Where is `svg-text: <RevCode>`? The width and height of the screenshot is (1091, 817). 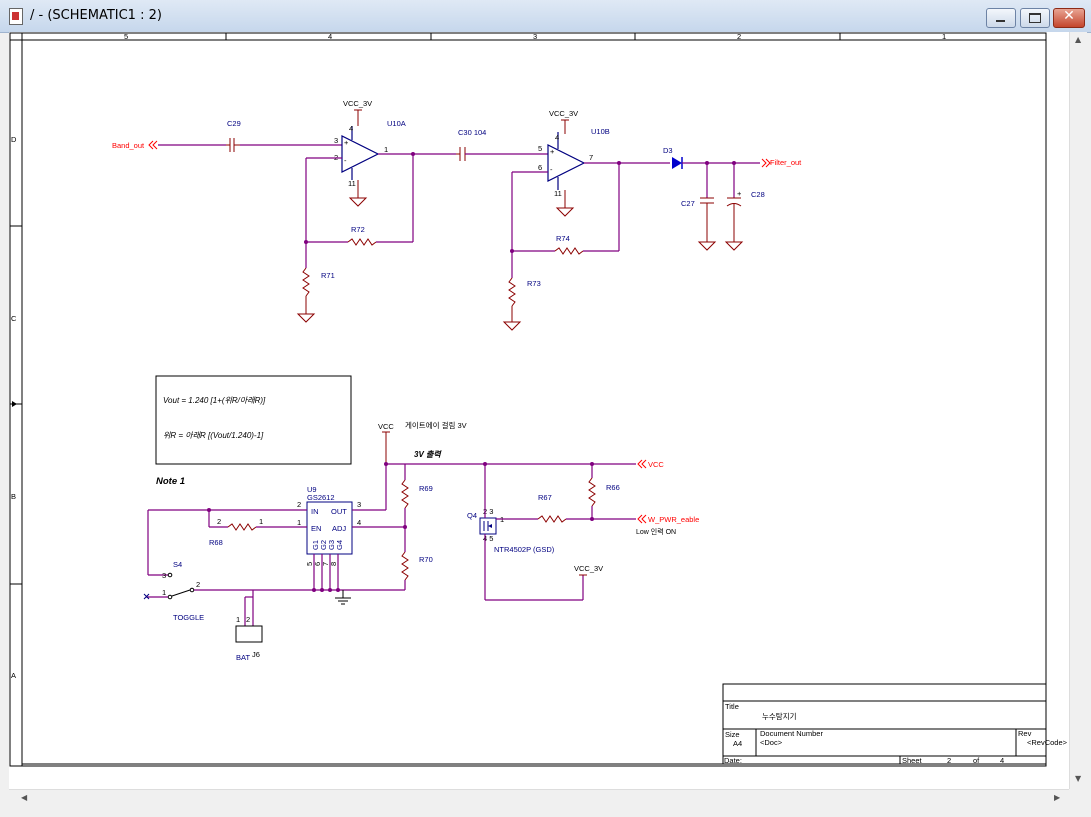
svg-text: <RevCode> is located at coordinates (1047, 742).